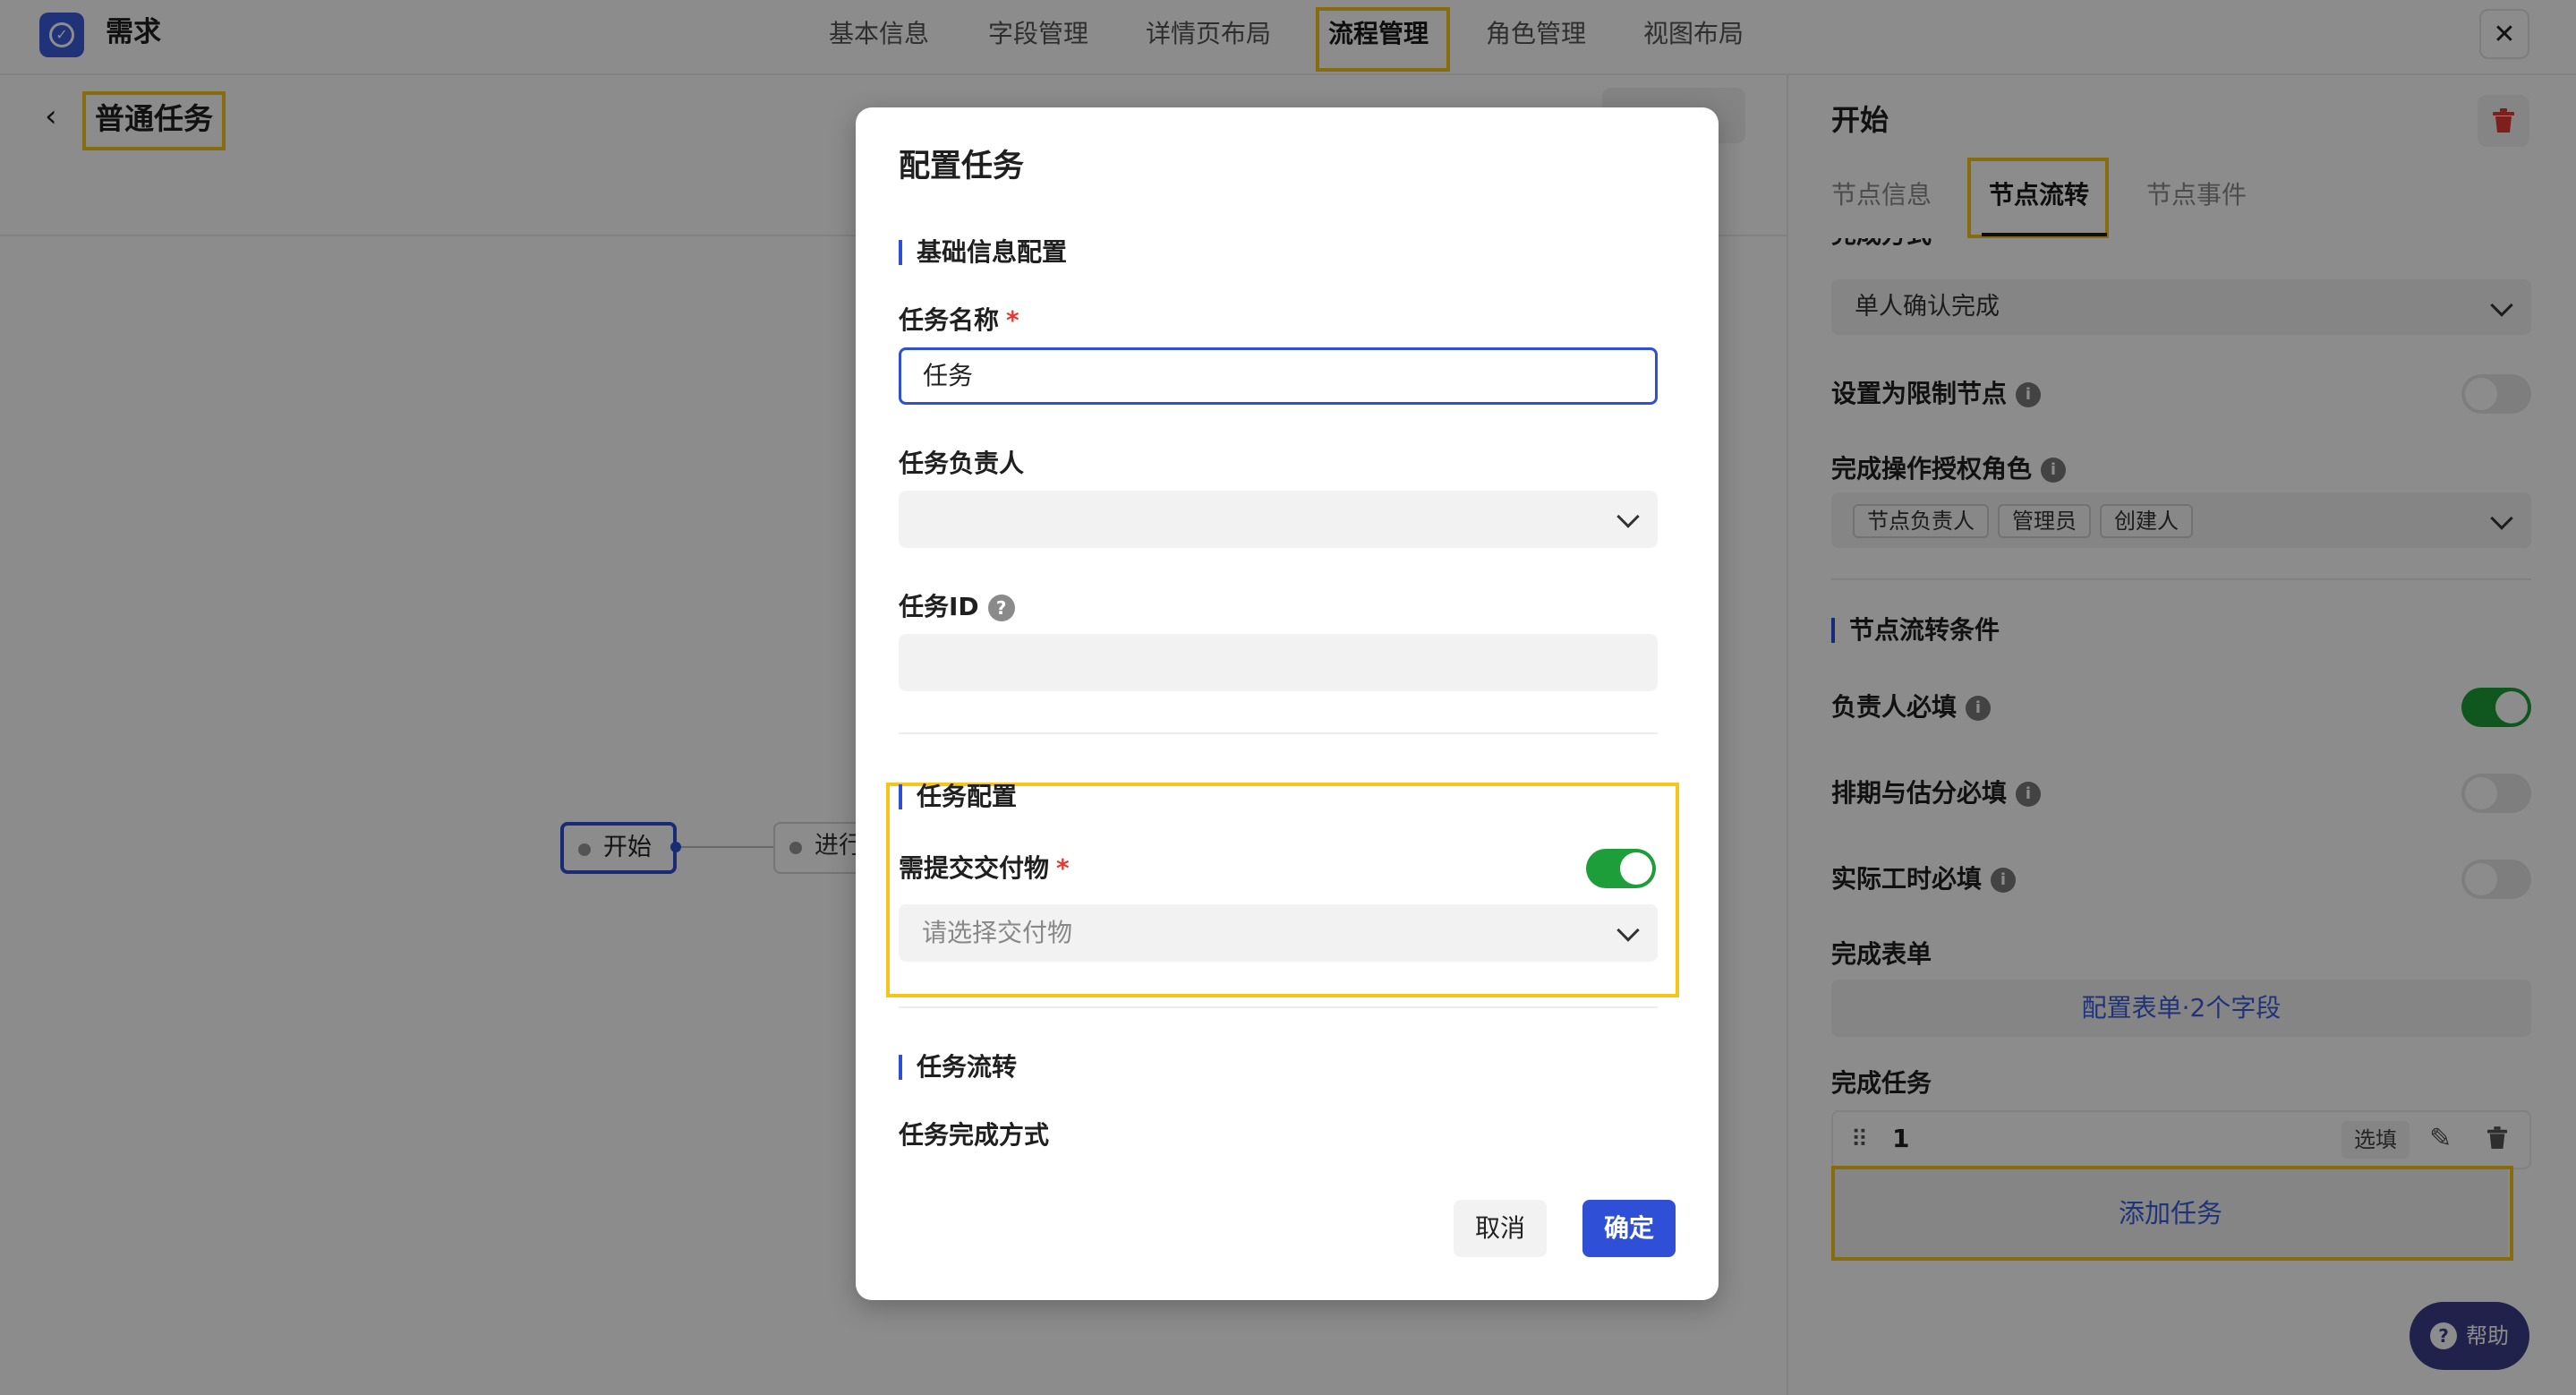 The height and width of the screenshot is (1395, 2576). What do you see at coordinates (967, 796) in the screenshot?
I see `section-title-text: 任务配置` at bounding box center [967, 796].